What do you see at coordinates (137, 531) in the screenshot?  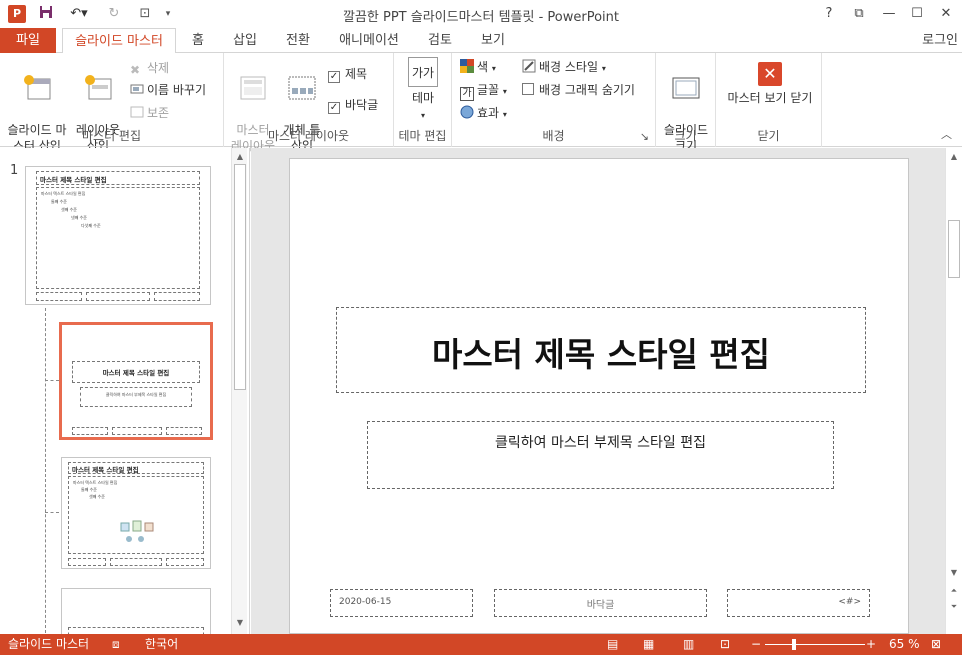 I see `mini-content-icons` at bounding box center [137, 531].